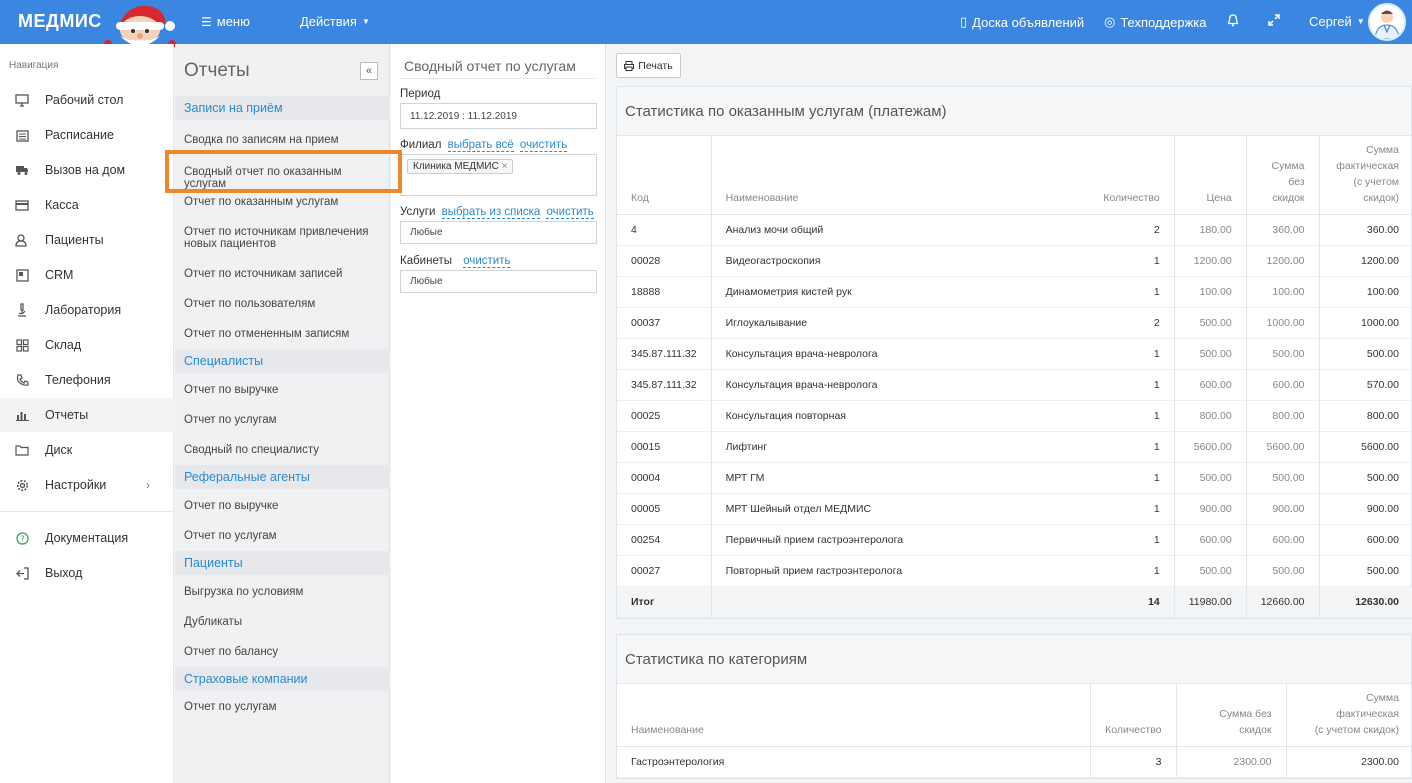  Describe the element at coordinates (225, 21) in the screenshot. I see `menu-button: ☰ меню` at that location.